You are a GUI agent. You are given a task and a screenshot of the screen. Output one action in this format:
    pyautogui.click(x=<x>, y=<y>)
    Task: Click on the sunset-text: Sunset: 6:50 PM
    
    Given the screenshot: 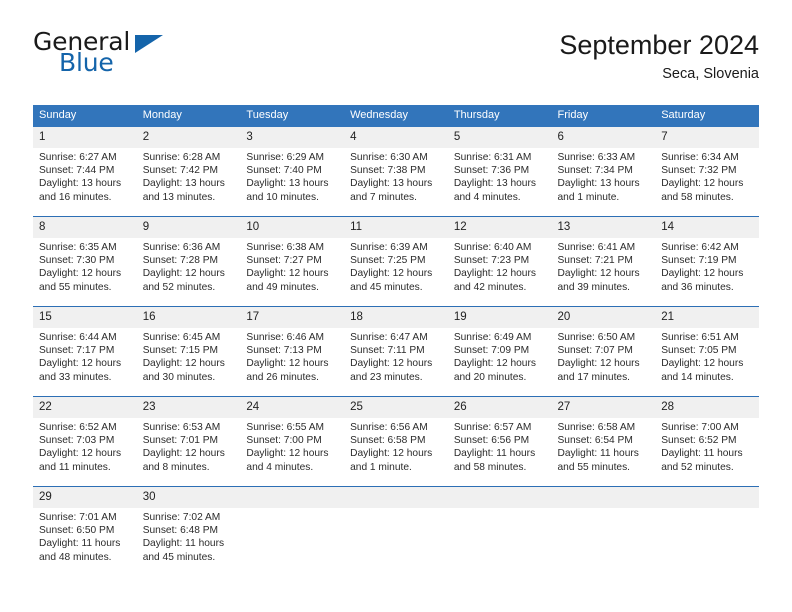 What is the action you would take?
    pyautogui.click(x=77, y=531)
    